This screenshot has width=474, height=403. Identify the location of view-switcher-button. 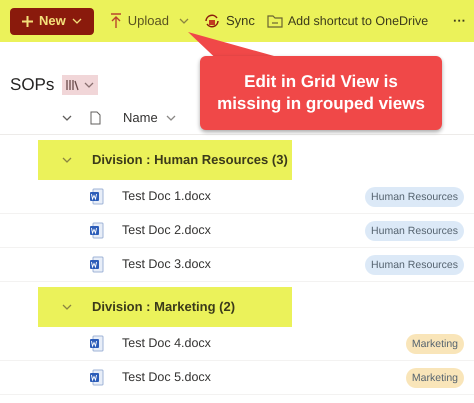
(80, 85).